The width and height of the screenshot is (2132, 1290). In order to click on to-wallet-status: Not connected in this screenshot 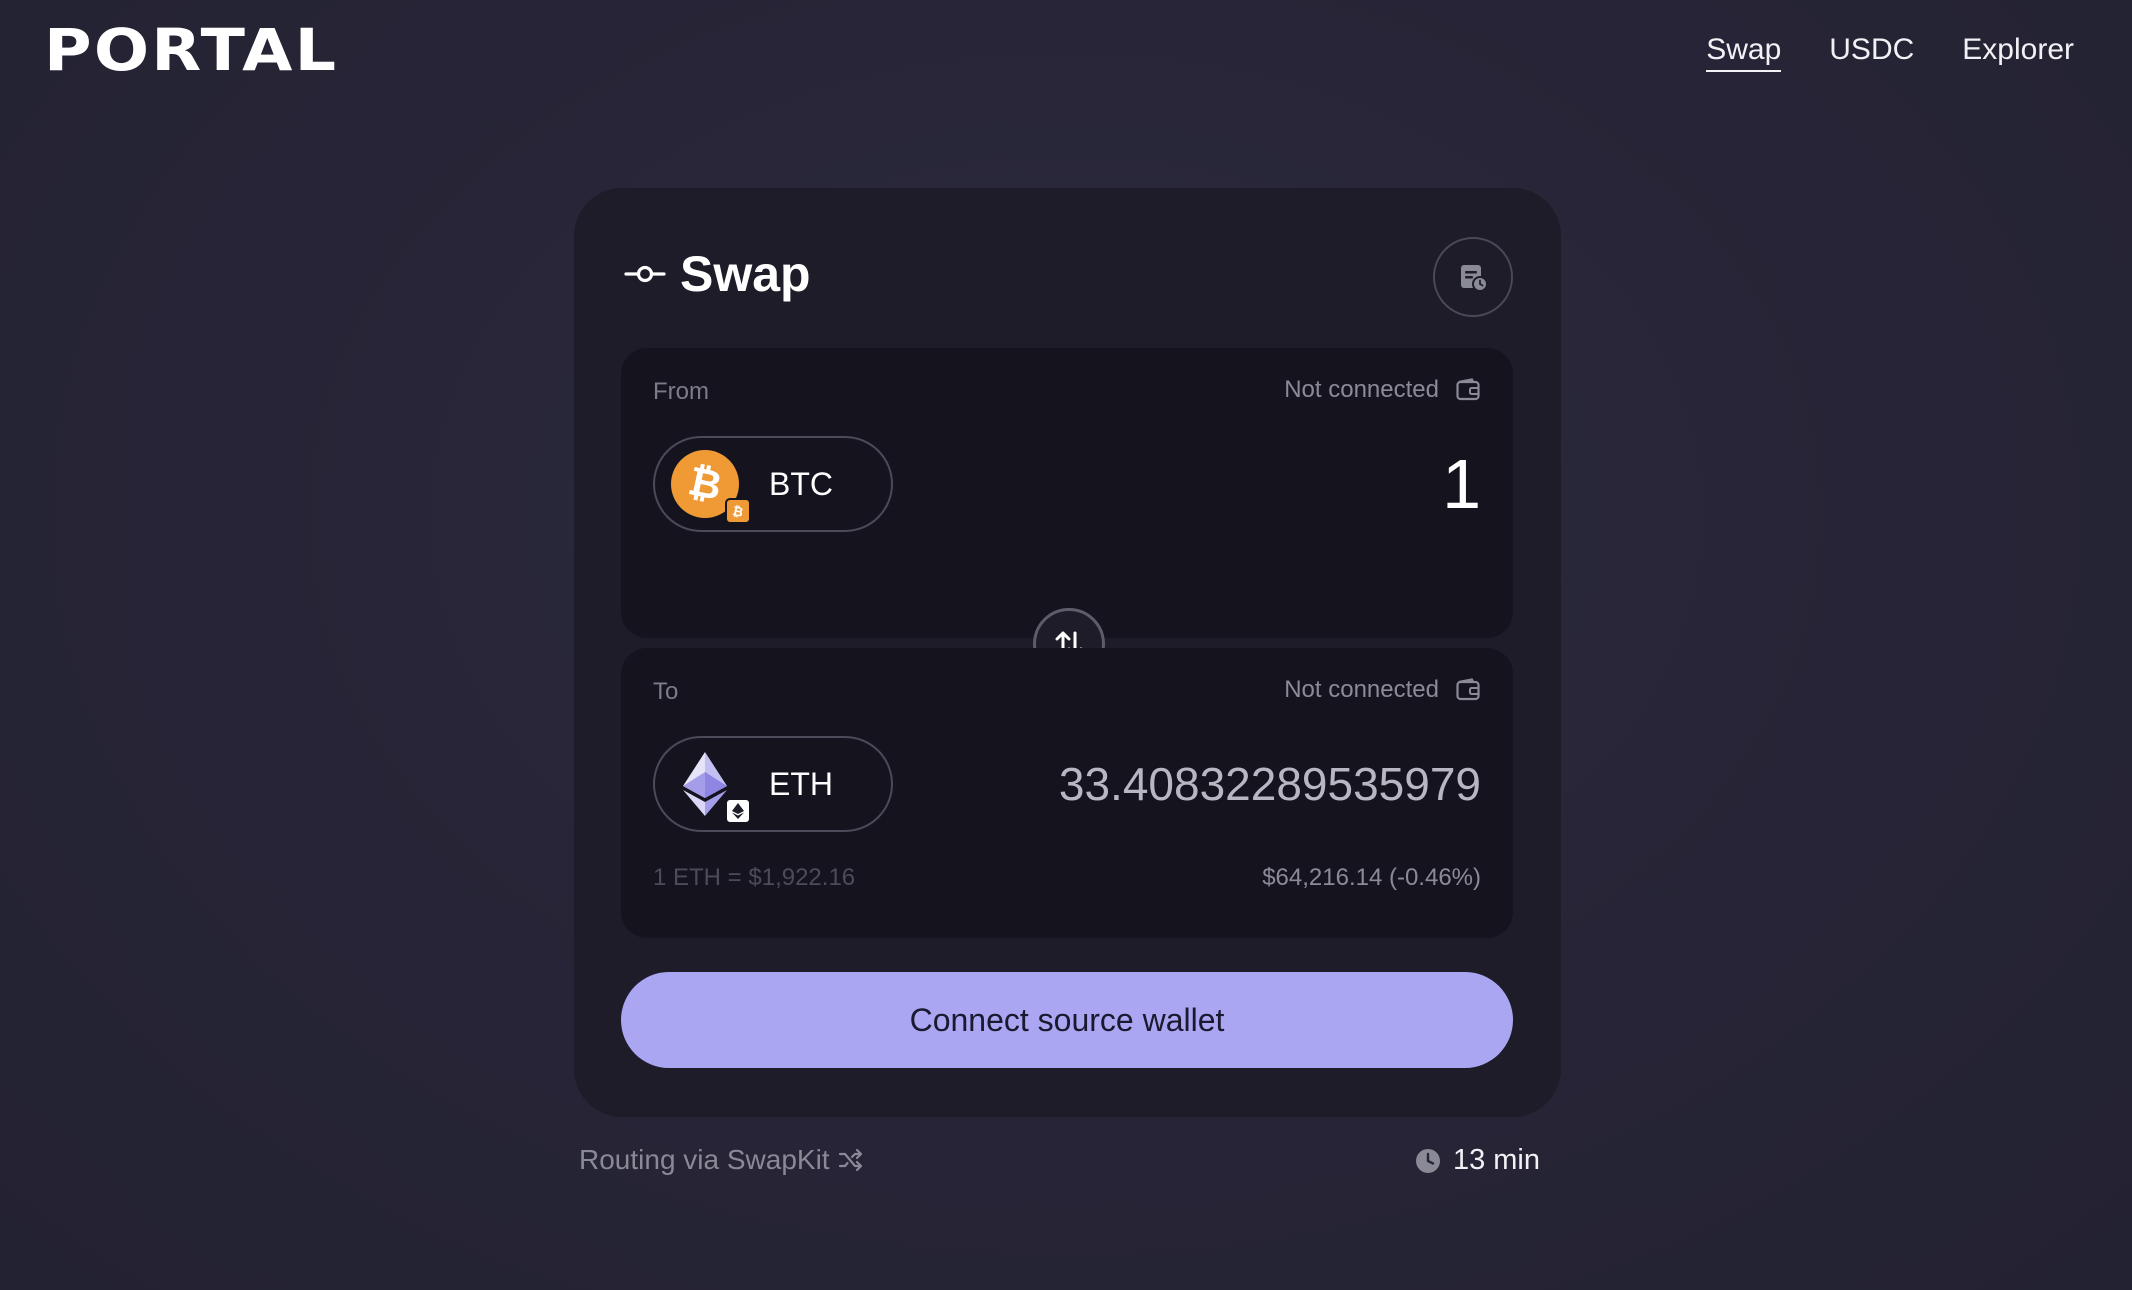, I will do `click(1382, 690)`.